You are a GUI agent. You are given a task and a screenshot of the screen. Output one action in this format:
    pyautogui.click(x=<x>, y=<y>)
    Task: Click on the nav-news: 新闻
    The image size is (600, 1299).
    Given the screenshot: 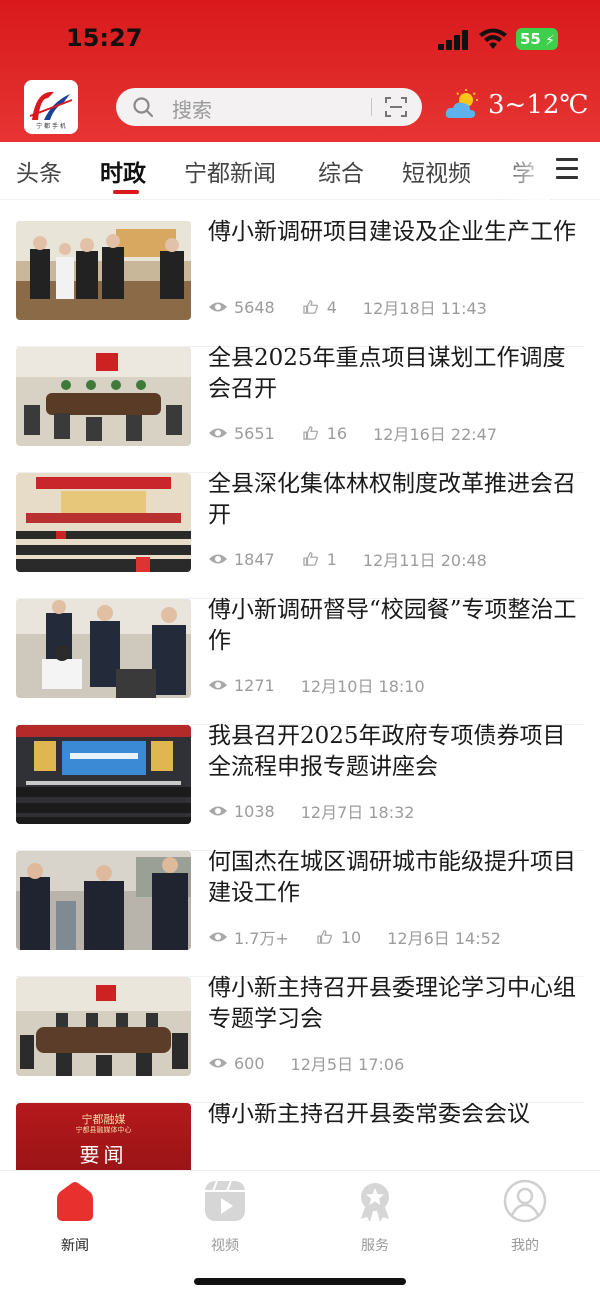 What is the action you would take?
    pyautogui.click(x=75, y=1217)
    